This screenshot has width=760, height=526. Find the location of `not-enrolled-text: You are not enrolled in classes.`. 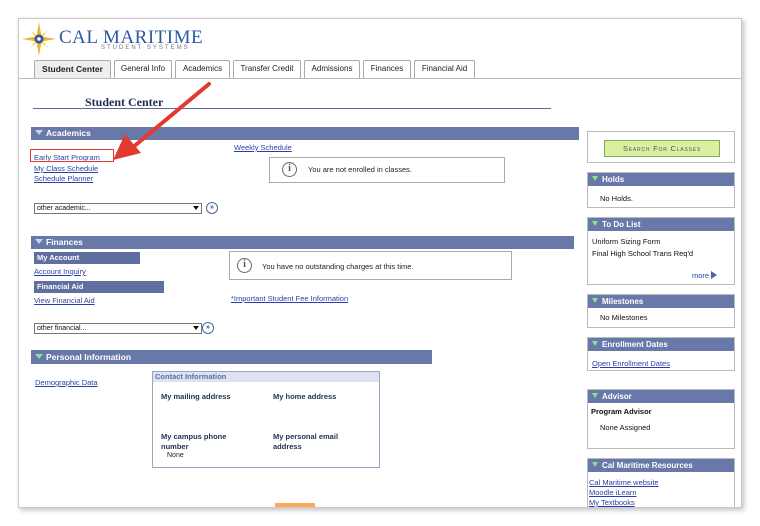

not-enrolled-text: You are not enrolled in classes. is located at coordinates (360, 169).